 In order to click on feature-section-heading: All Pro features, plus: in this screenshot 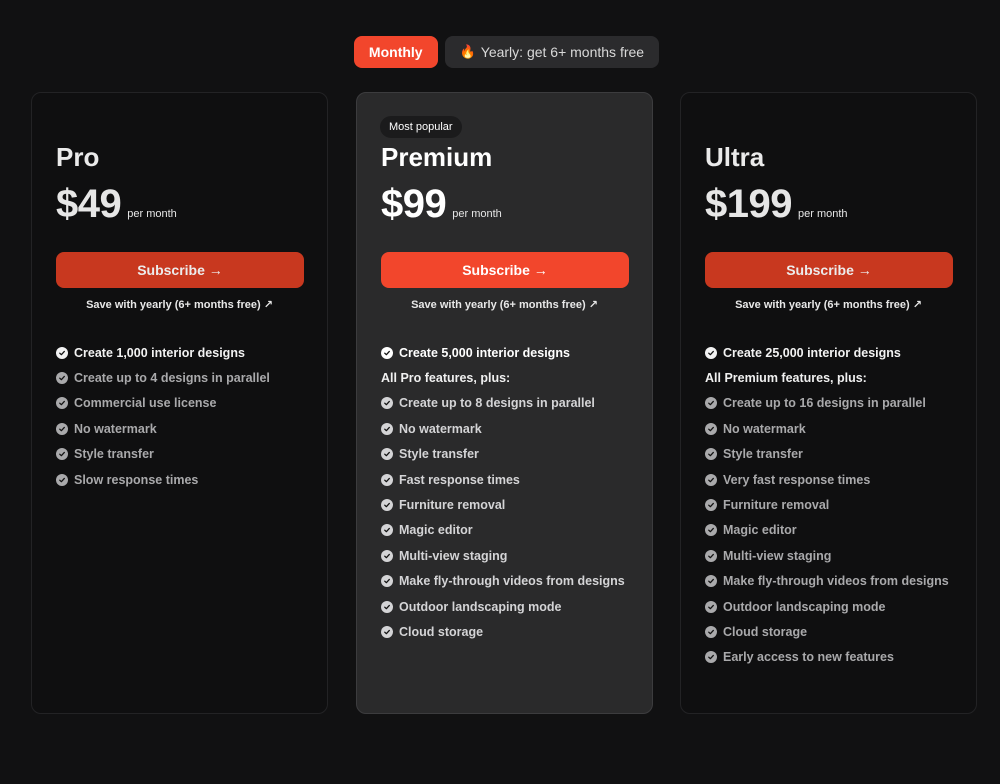, I will do `click(511, 377)`.